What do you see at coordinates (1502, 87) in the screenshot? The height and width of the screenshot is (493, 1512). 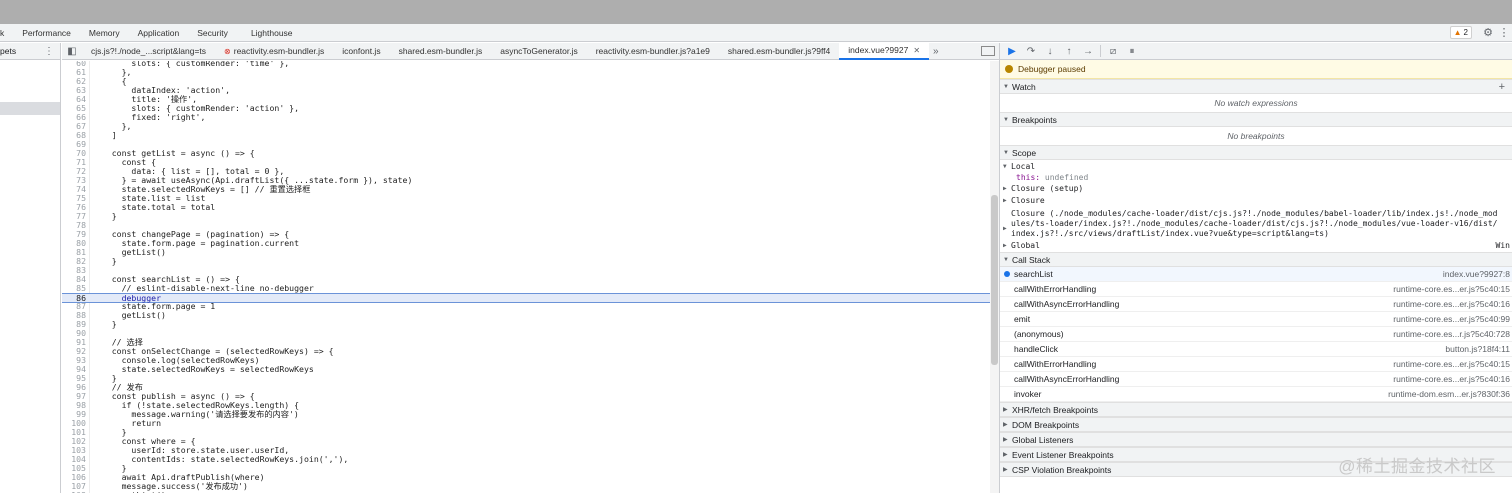 I see `add-watch-icon: +` at bounding box center [1502, 87].